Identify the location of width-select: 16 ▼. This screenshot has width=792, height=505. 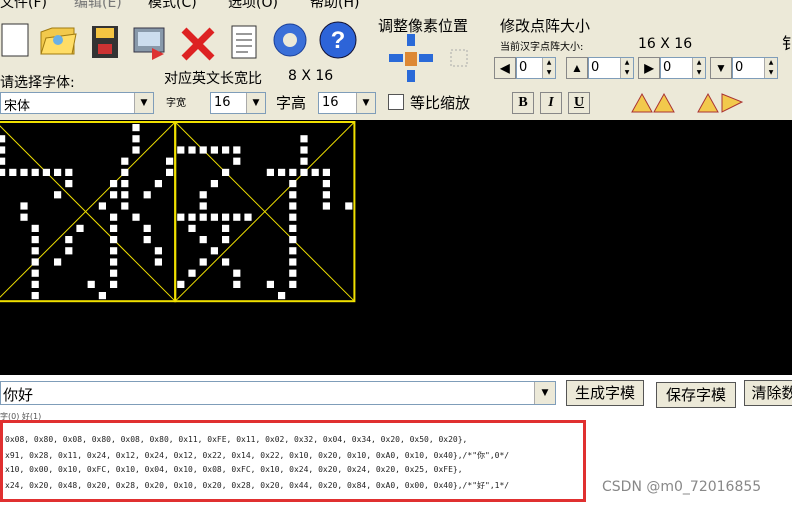
(238, 103).